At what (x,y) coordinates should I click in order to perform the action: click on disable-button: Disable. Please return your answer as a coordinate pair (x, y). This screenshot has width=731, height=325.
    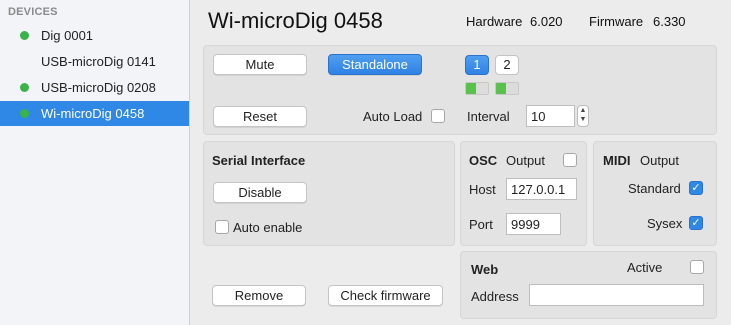
    Looking at the image, I should click on (260, 192).